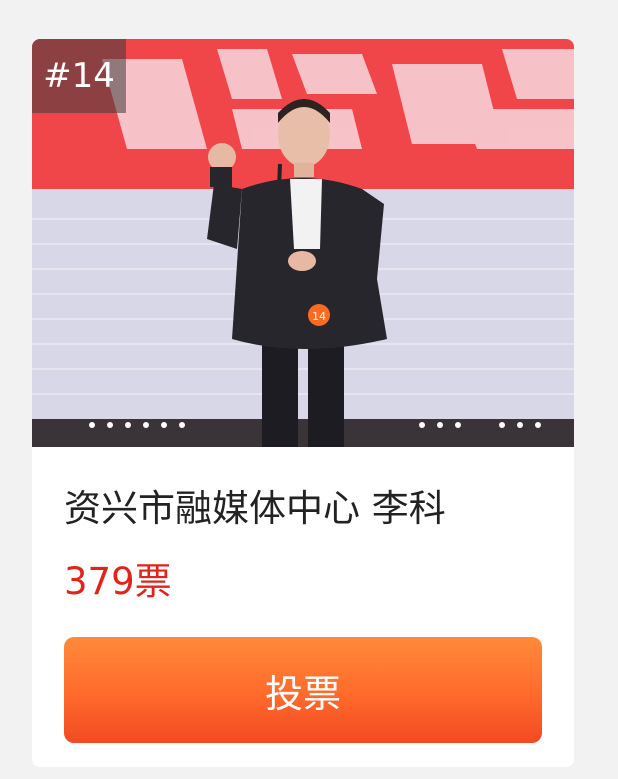 Image resolution: width=618 pixels, height=779 pixels. I want to click on rank-badge: #14, so click(79, 76).